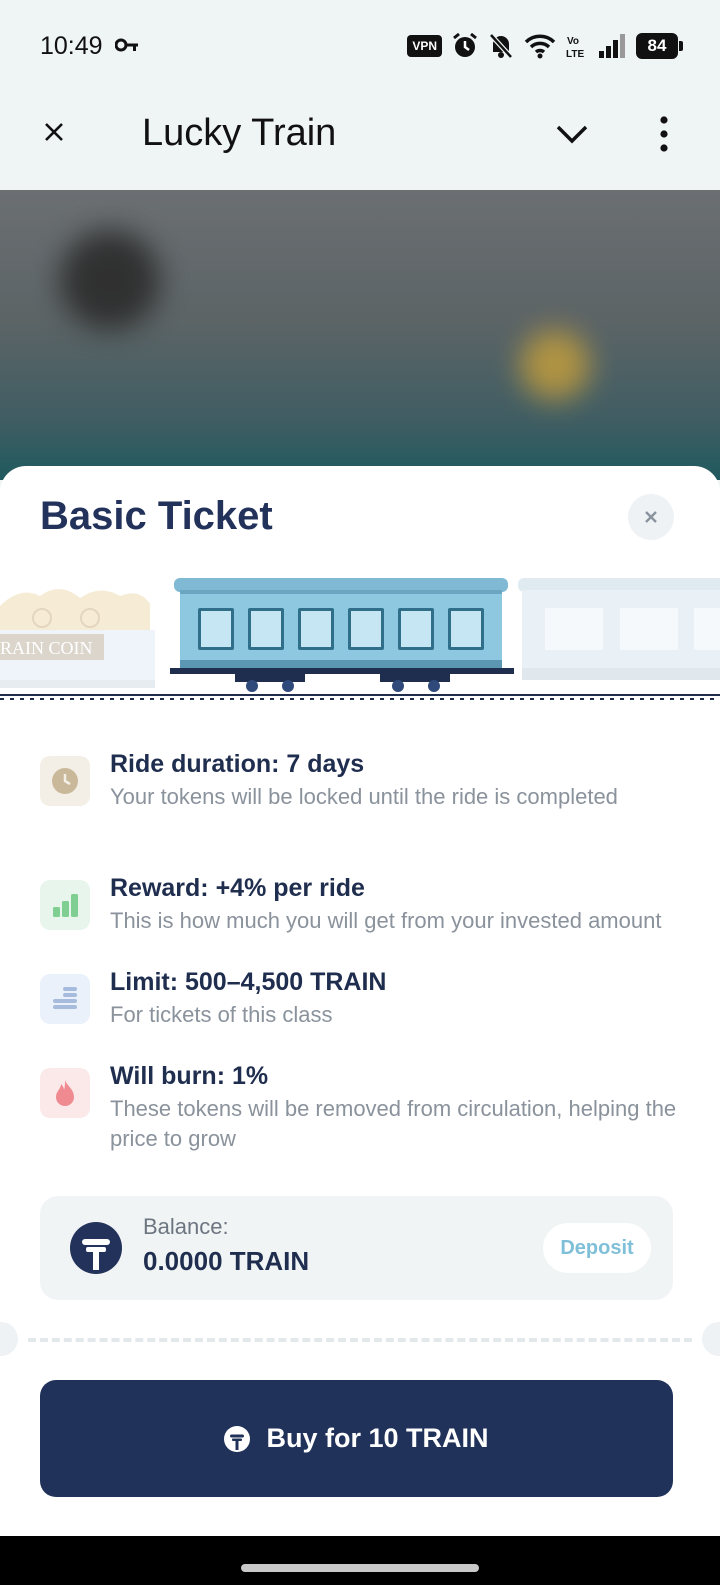 This screenshot has width=720, height=1585. Describe the element at coordinates (575, 47) in the screenshot. I see `volte-icon: Vo LTE` at that location.